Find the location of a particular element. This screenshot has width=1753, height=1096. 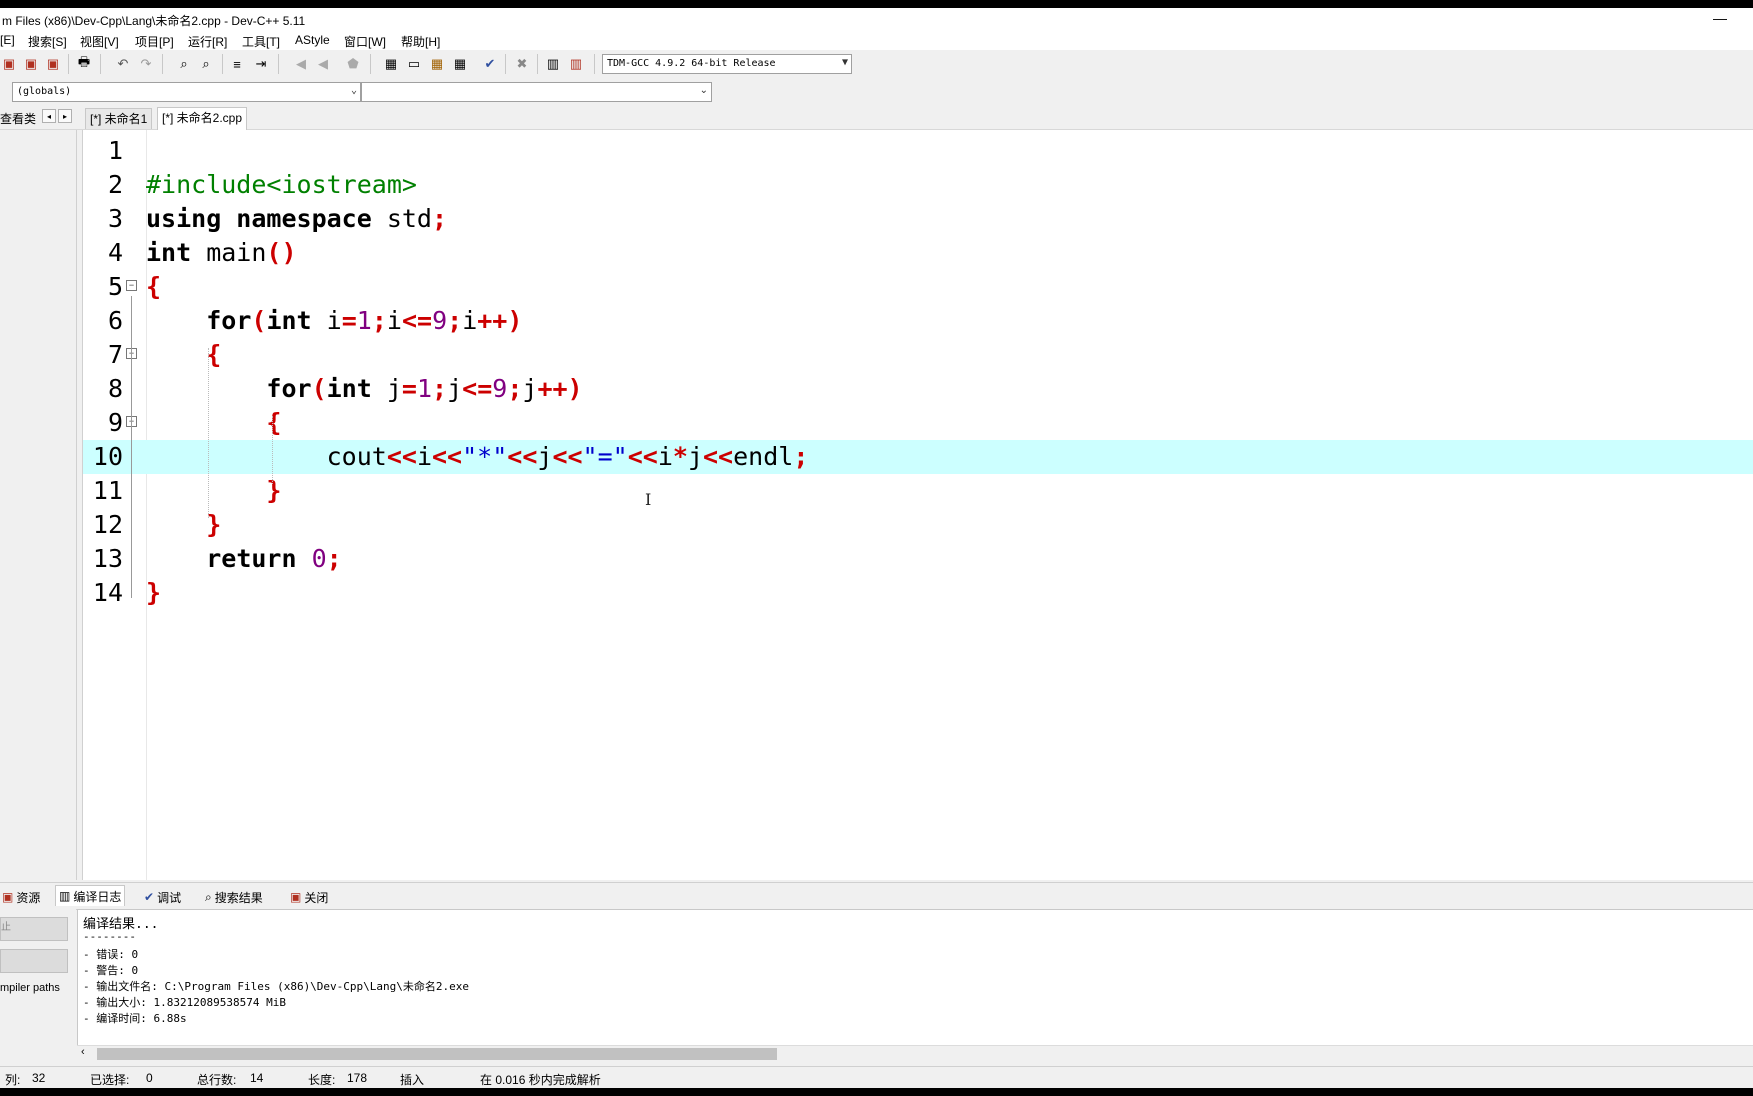

undo-icon: ↶ is located at coordinates (123, 64).